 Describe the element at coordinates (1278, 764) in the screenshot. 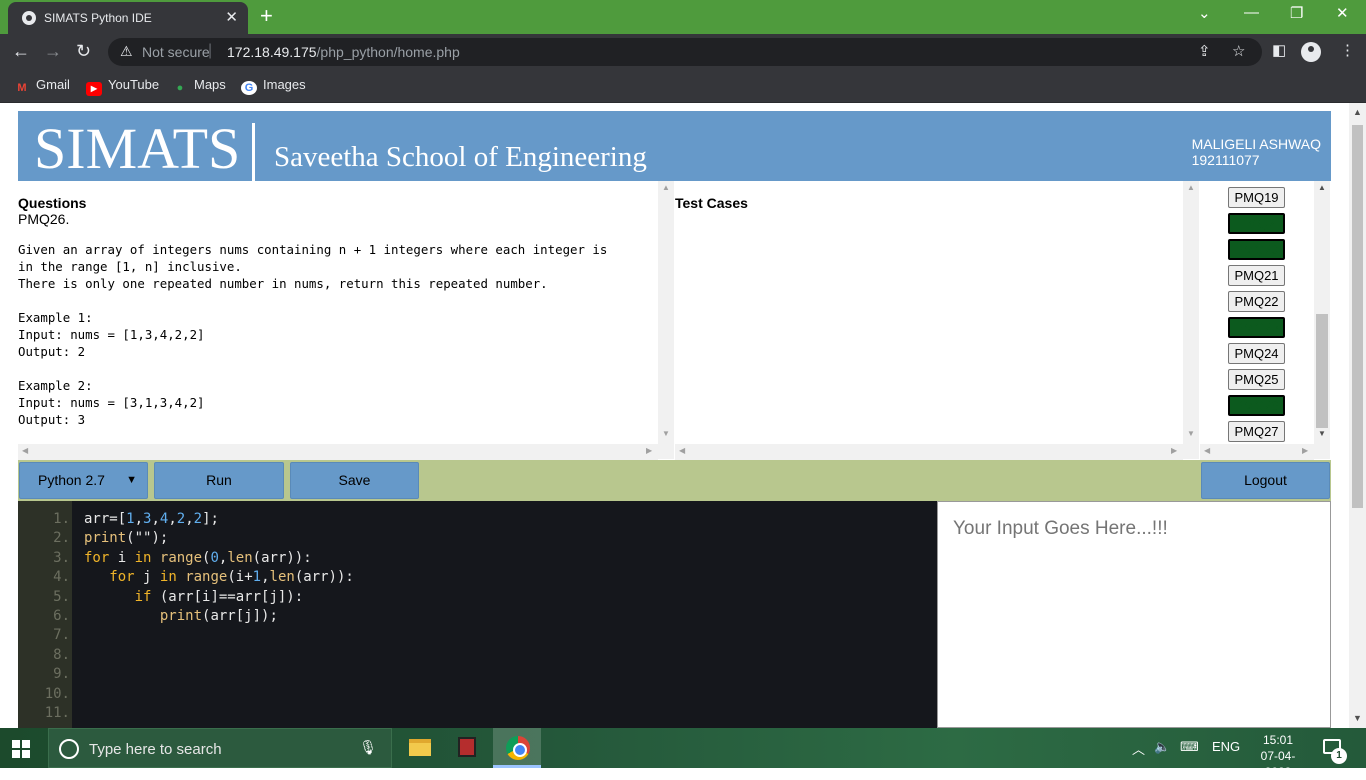

I see `clock-date: 07-04-2023` at that location.